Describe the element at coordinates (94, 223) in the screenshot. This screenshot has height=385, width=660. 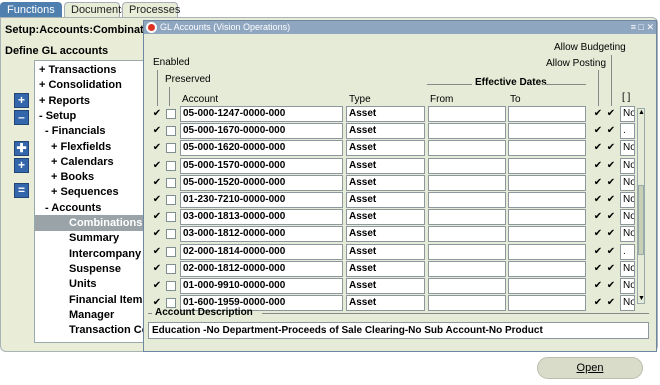
I see `tree-item: Combinations` at that location.